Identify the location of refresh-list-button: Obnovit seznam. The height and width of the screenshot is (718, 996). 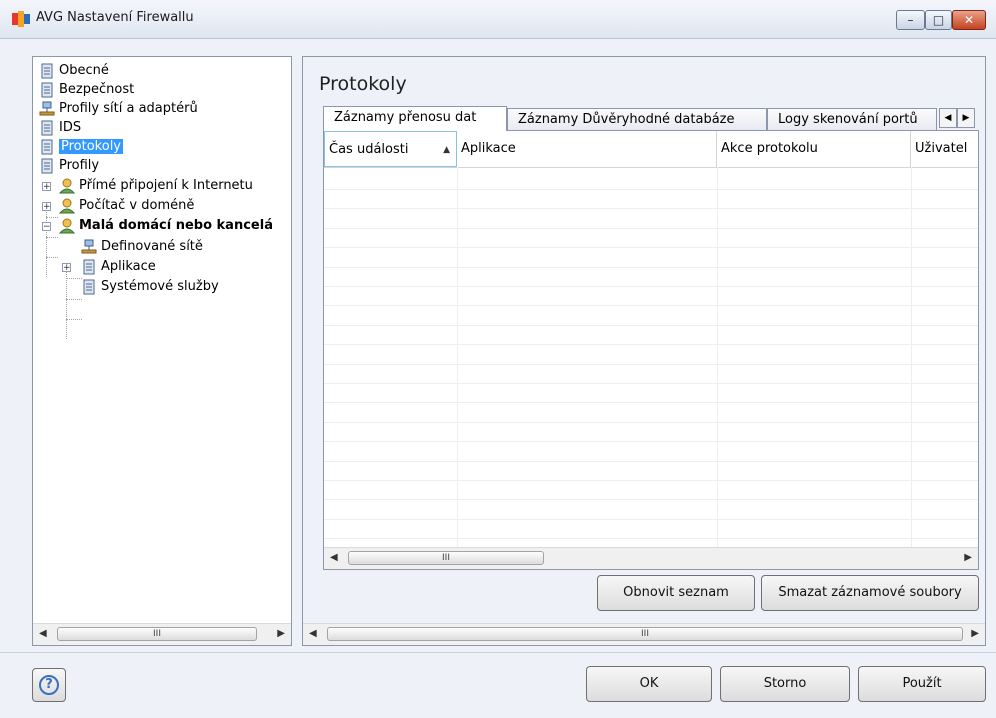
(676, 593).